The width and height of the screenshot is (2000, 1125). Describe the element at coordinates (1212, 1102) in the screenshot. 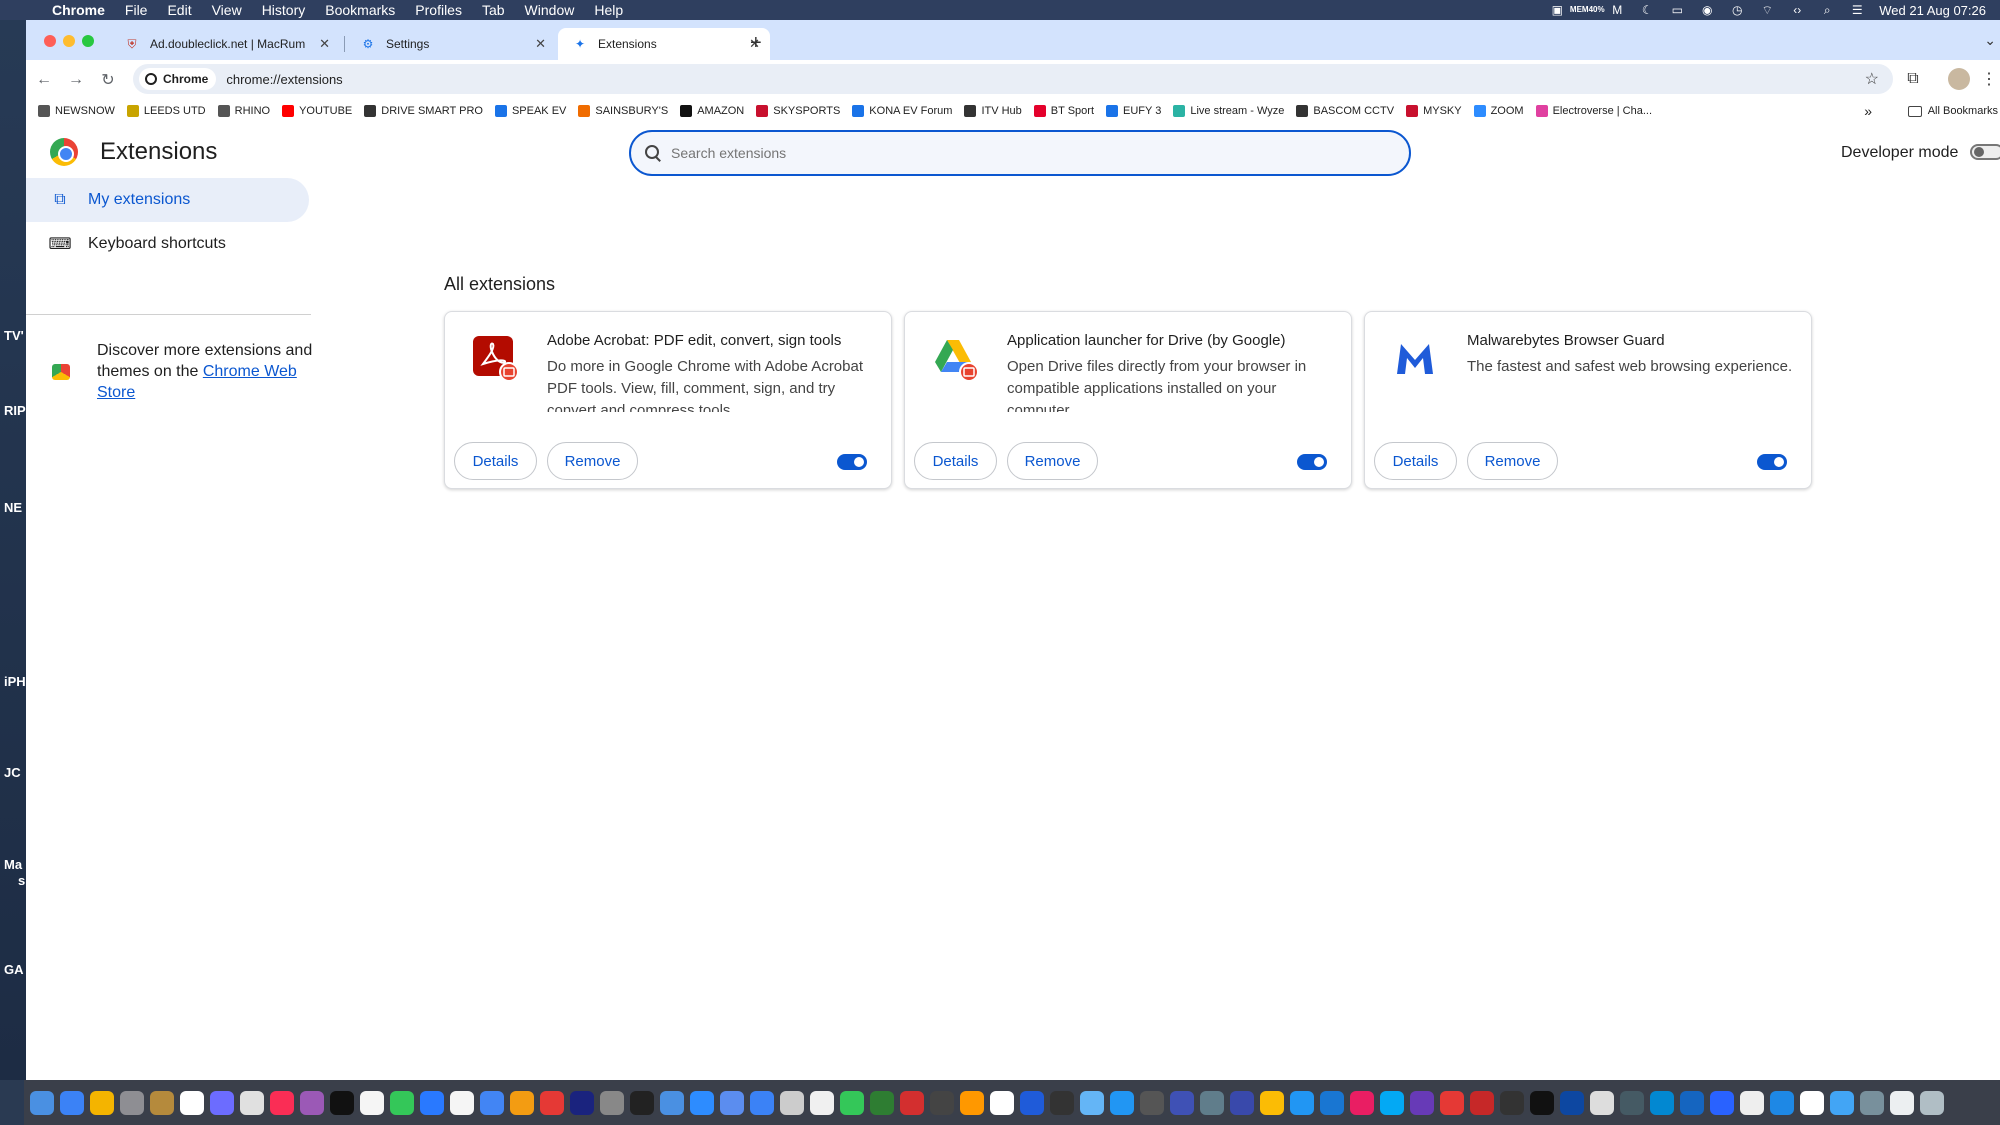

I see `plane-icon` at that location.